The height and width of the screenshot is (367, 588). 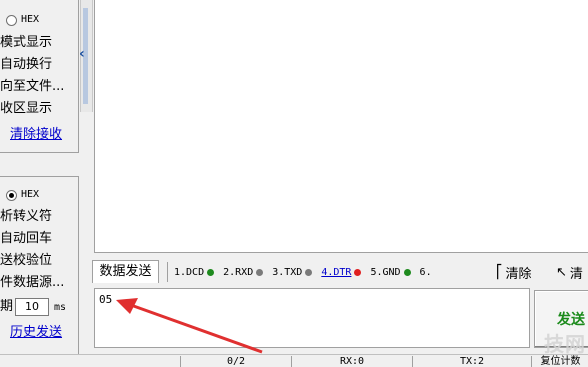 What do you see at coordinates (471, 361) in the screenshot?
I see `status-tx: TX:2` at bounding box center [471, 361].